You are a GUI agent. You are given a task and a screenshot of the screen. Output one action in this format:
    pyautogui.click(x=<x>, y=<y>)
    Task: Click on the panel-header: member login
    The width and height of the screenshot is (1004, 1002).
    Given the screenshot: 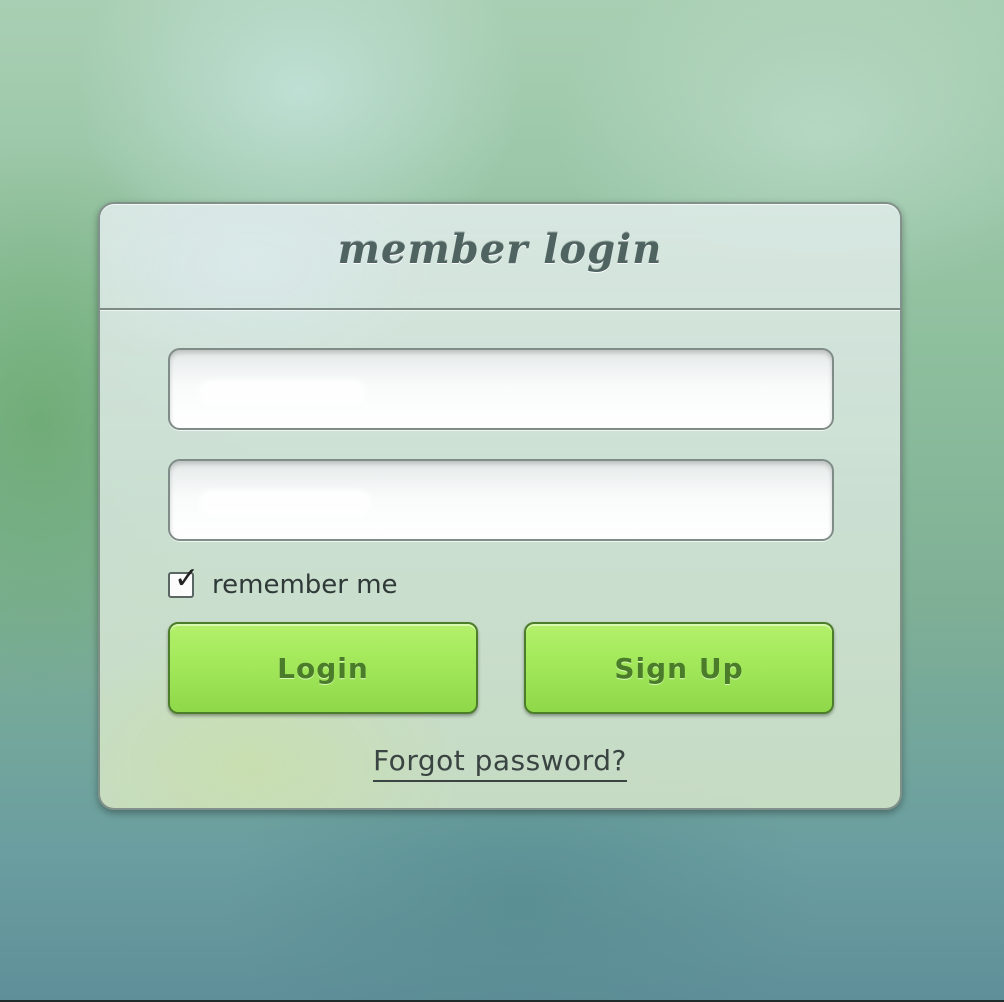 What is the action you would take?
    pyautogui.click(x=500, y=256)
    